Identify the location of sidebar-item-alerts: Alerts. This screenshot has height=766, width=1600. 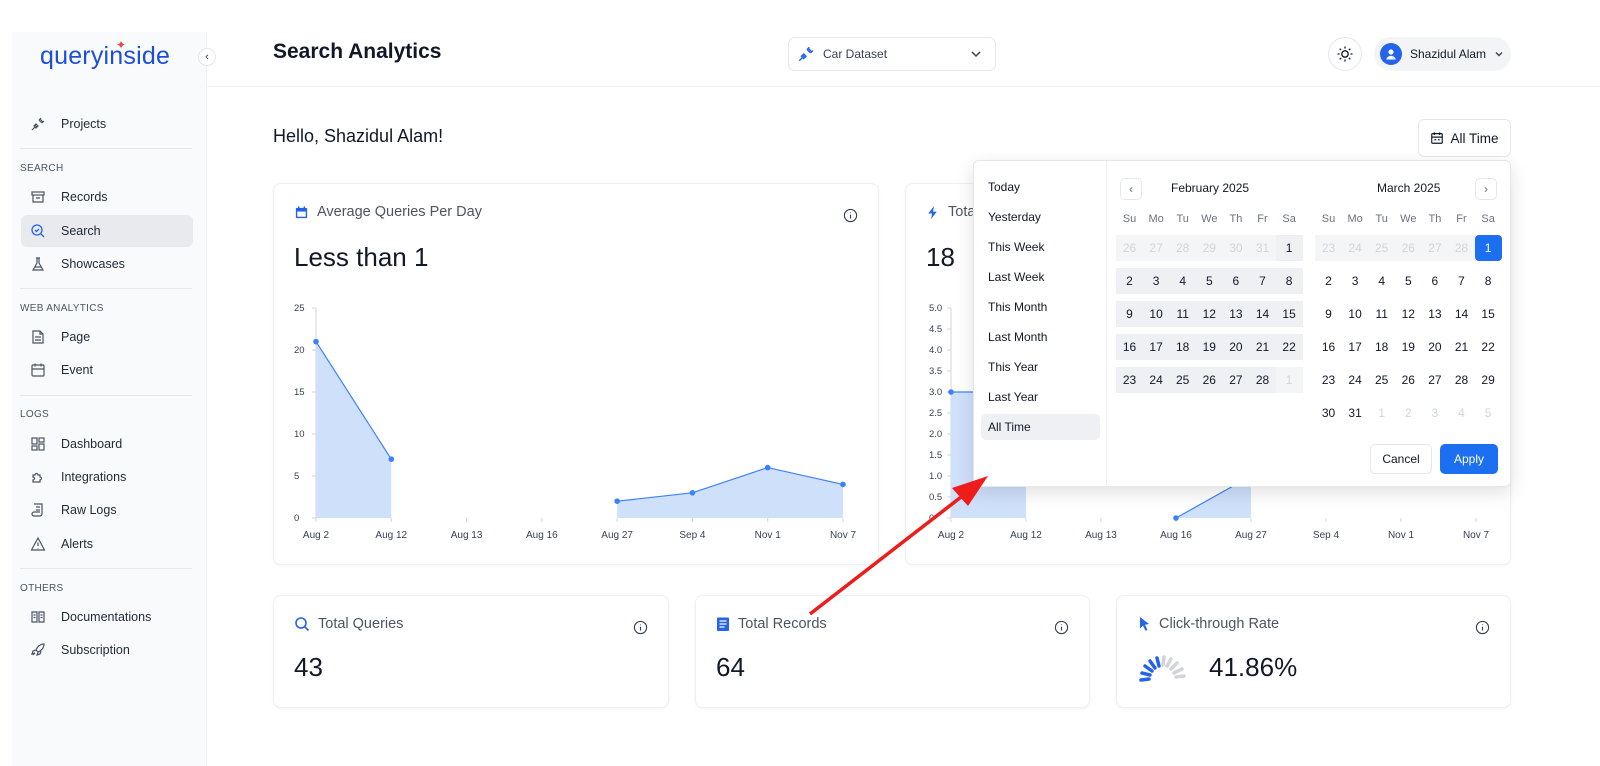
(107, 544).